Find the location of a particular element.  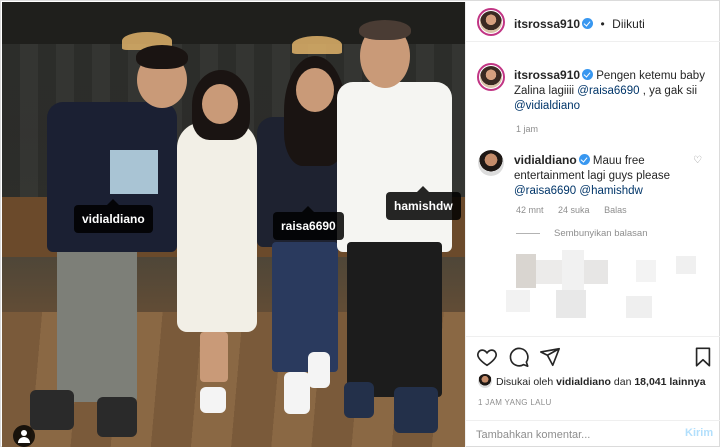

post-timestamp: 1 JAM YANG LALU is located at coordinates (515, 402).